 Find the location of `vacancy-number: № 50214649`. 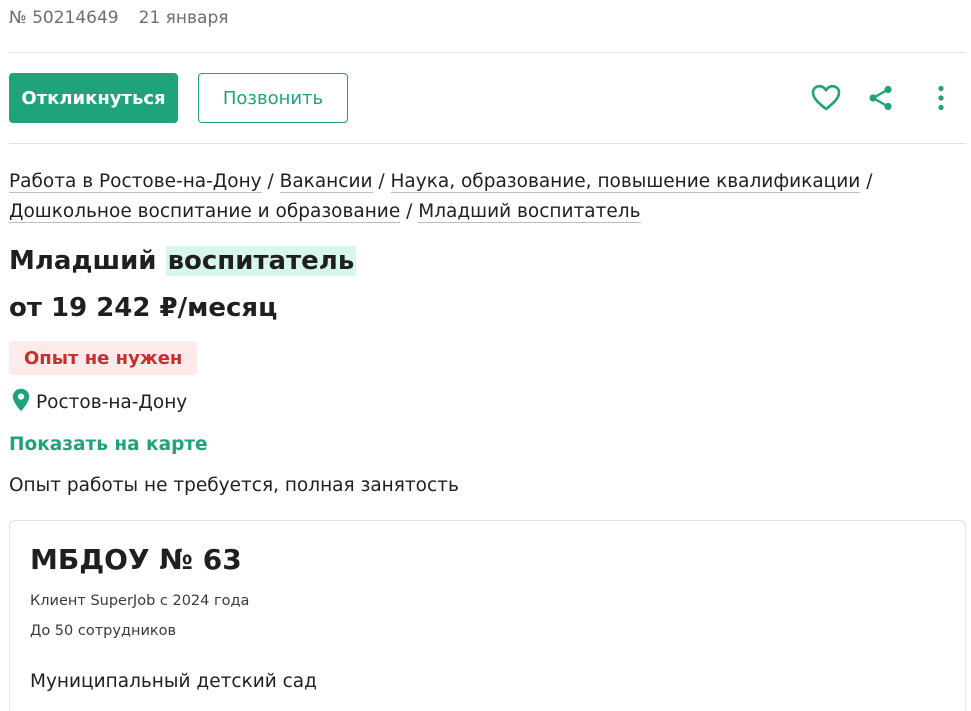

vacancy-number: № 50214649 is located at coordinates (64, 18).